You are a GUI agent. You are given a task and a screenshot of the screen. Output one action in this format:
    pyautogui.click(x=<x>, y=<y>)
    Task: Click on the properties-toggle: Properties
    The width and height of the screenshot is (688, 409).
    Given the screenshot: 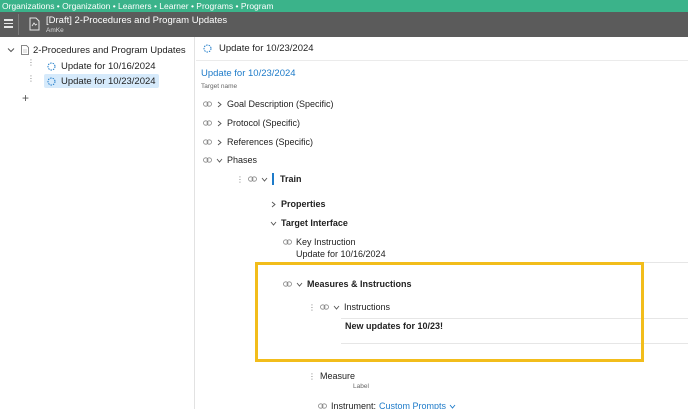 What is the action you would take?
    pyautogui.click(x=298, y=204)
    